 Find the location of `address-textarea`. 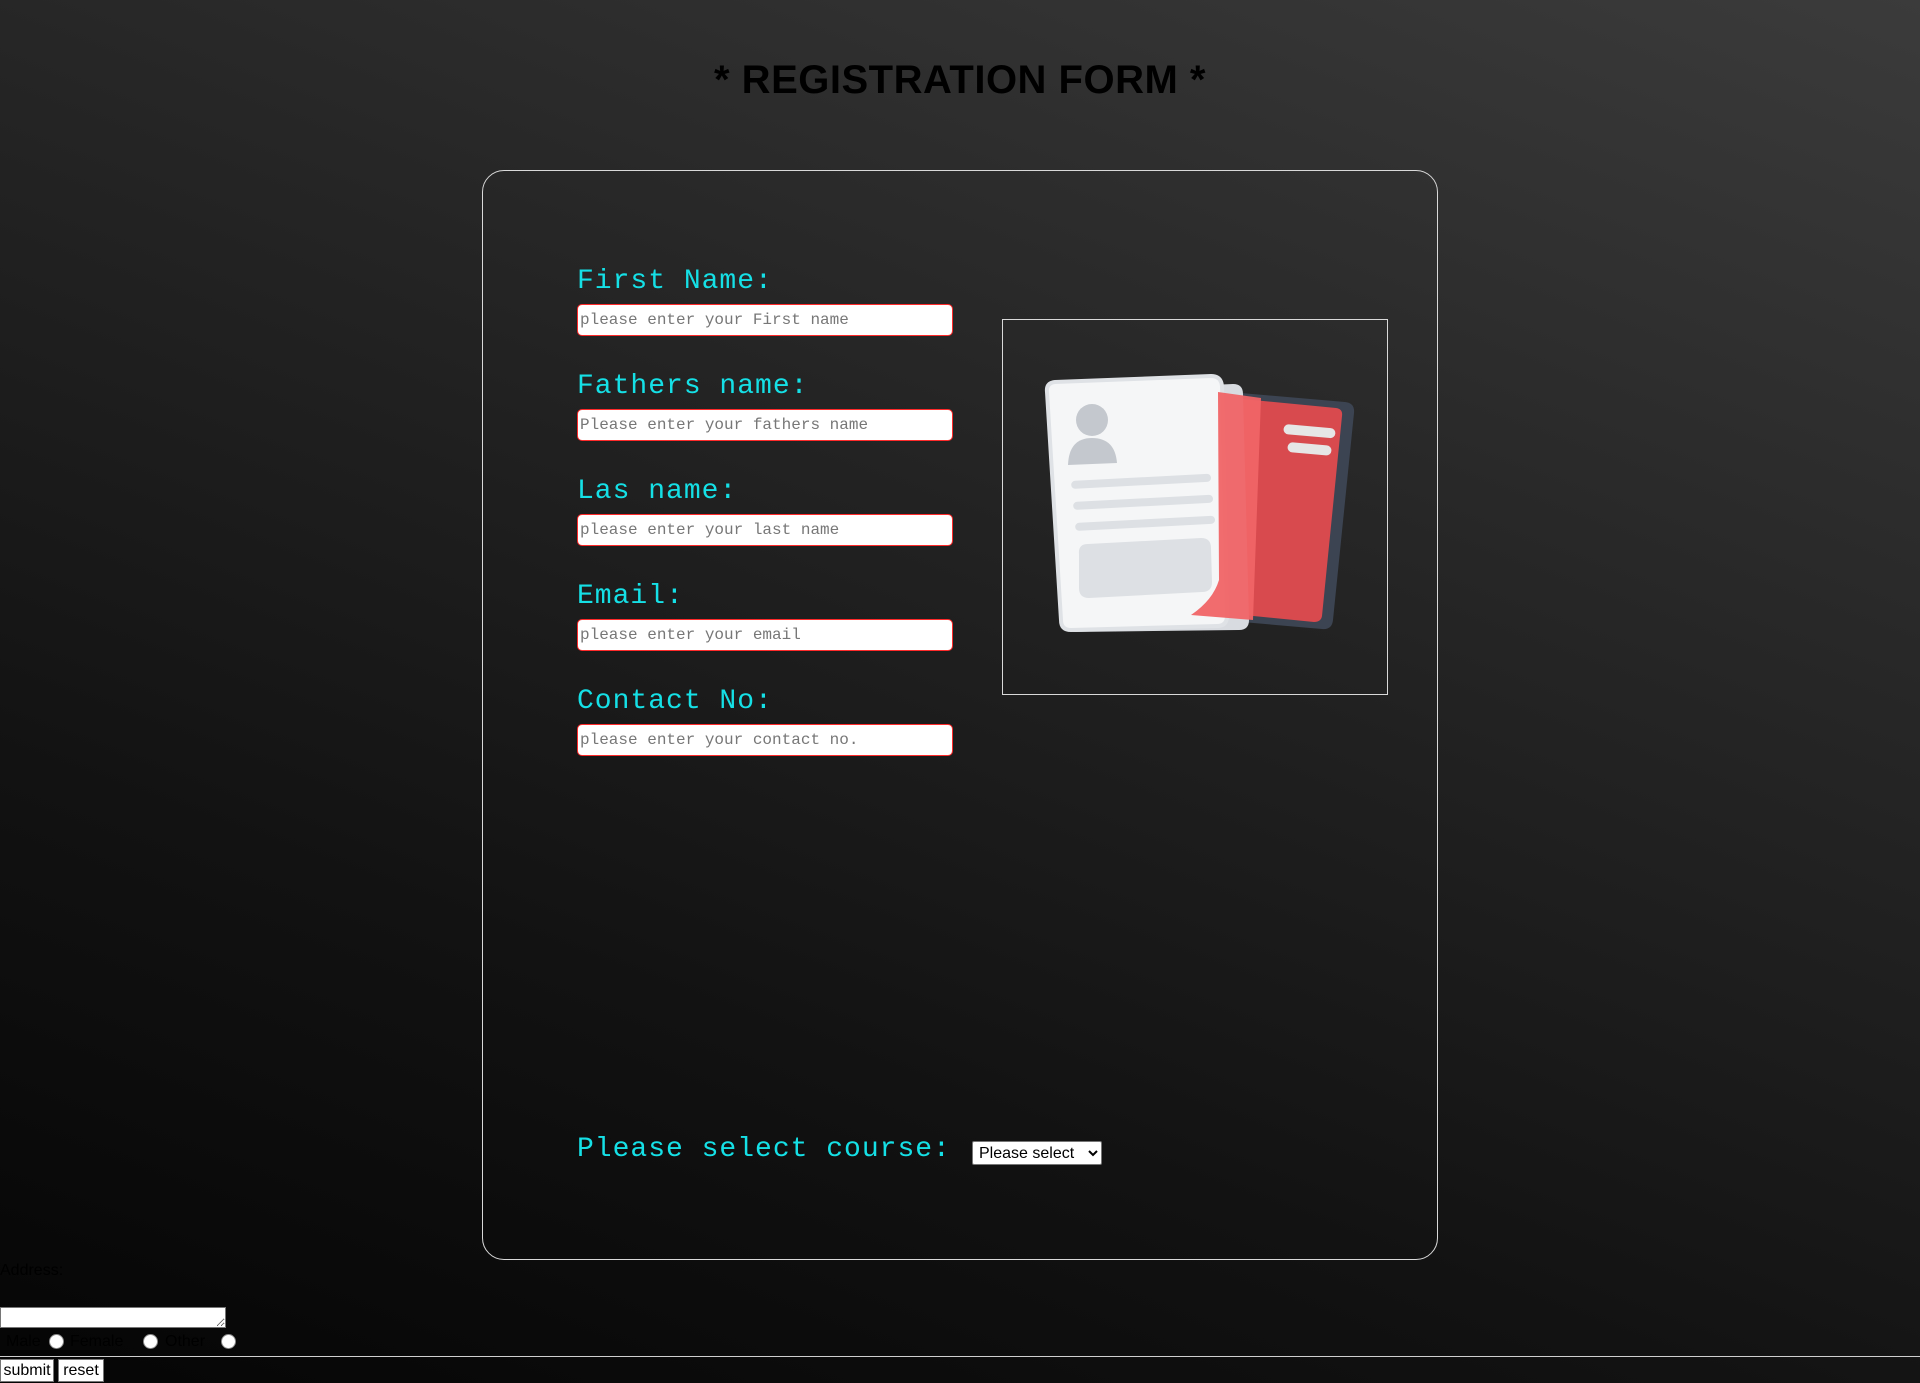

address-textarea is located at coordinates (113, 1317).